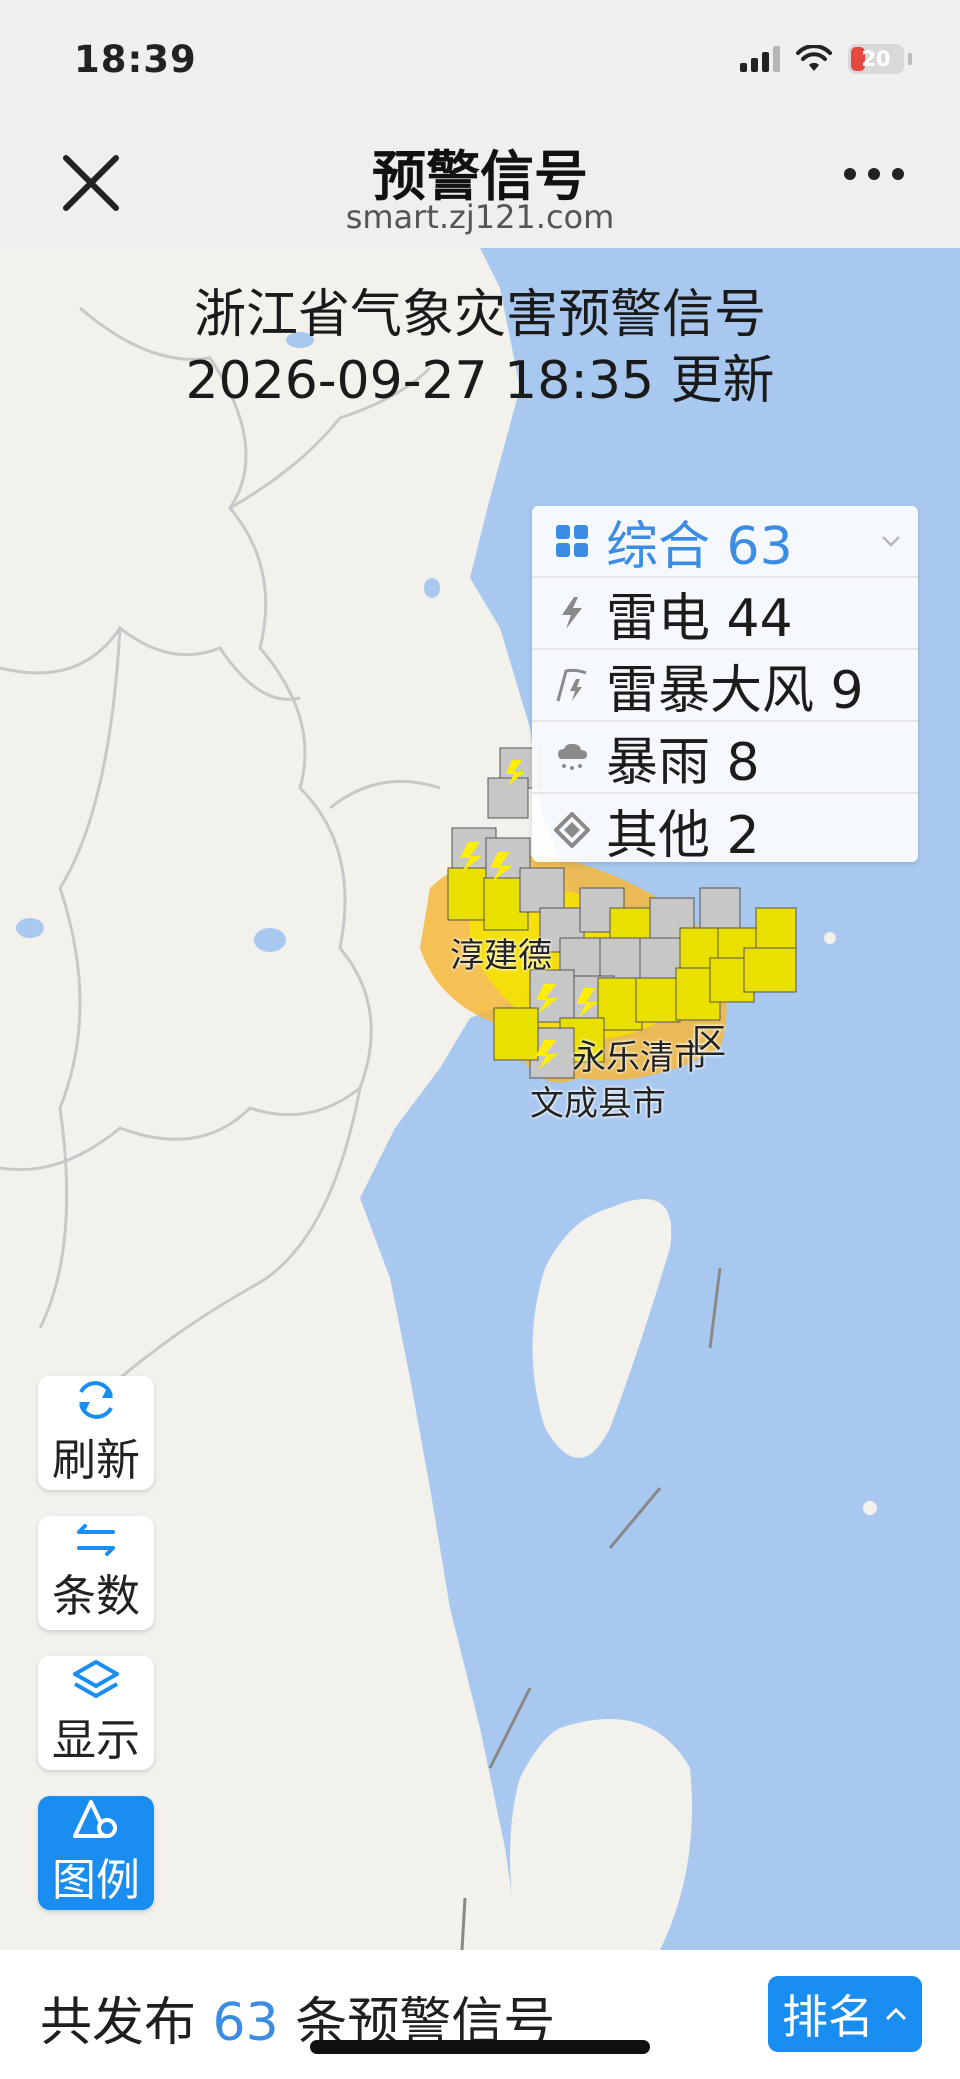 This screenshot has width=960, height=2079. What do you see at coordinates (572, 613) in the screenshot?
I see `lightning-icon` at bounding box center [572, 613].